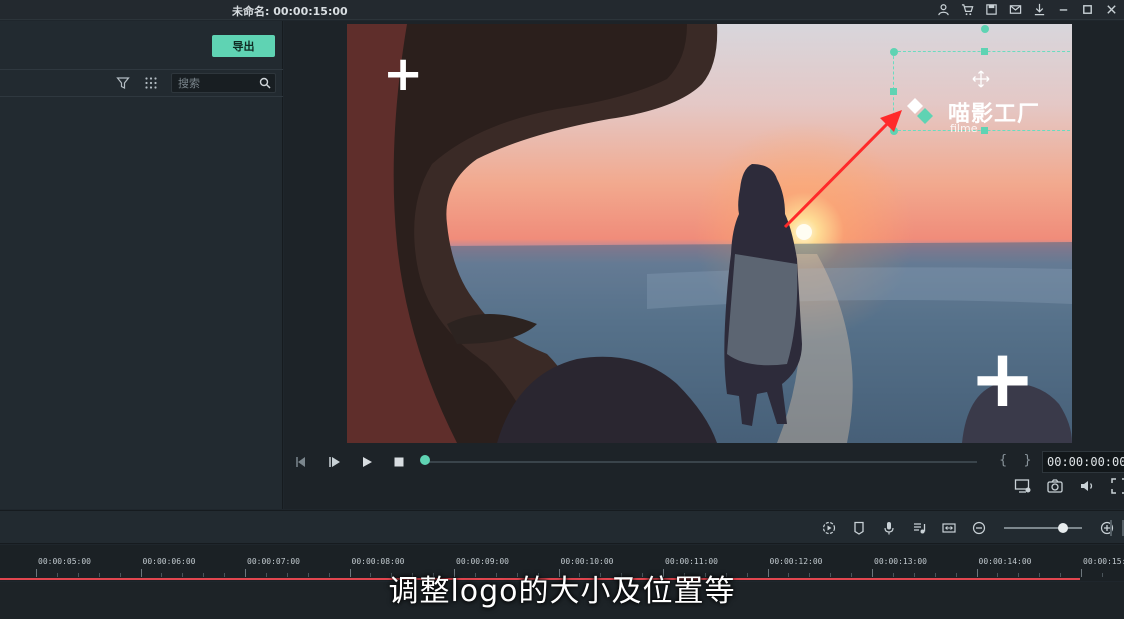 This screenshot has height=619, width=1124. I want to click on playback-controls: { } 00:00:00:00, so click(704, 462).